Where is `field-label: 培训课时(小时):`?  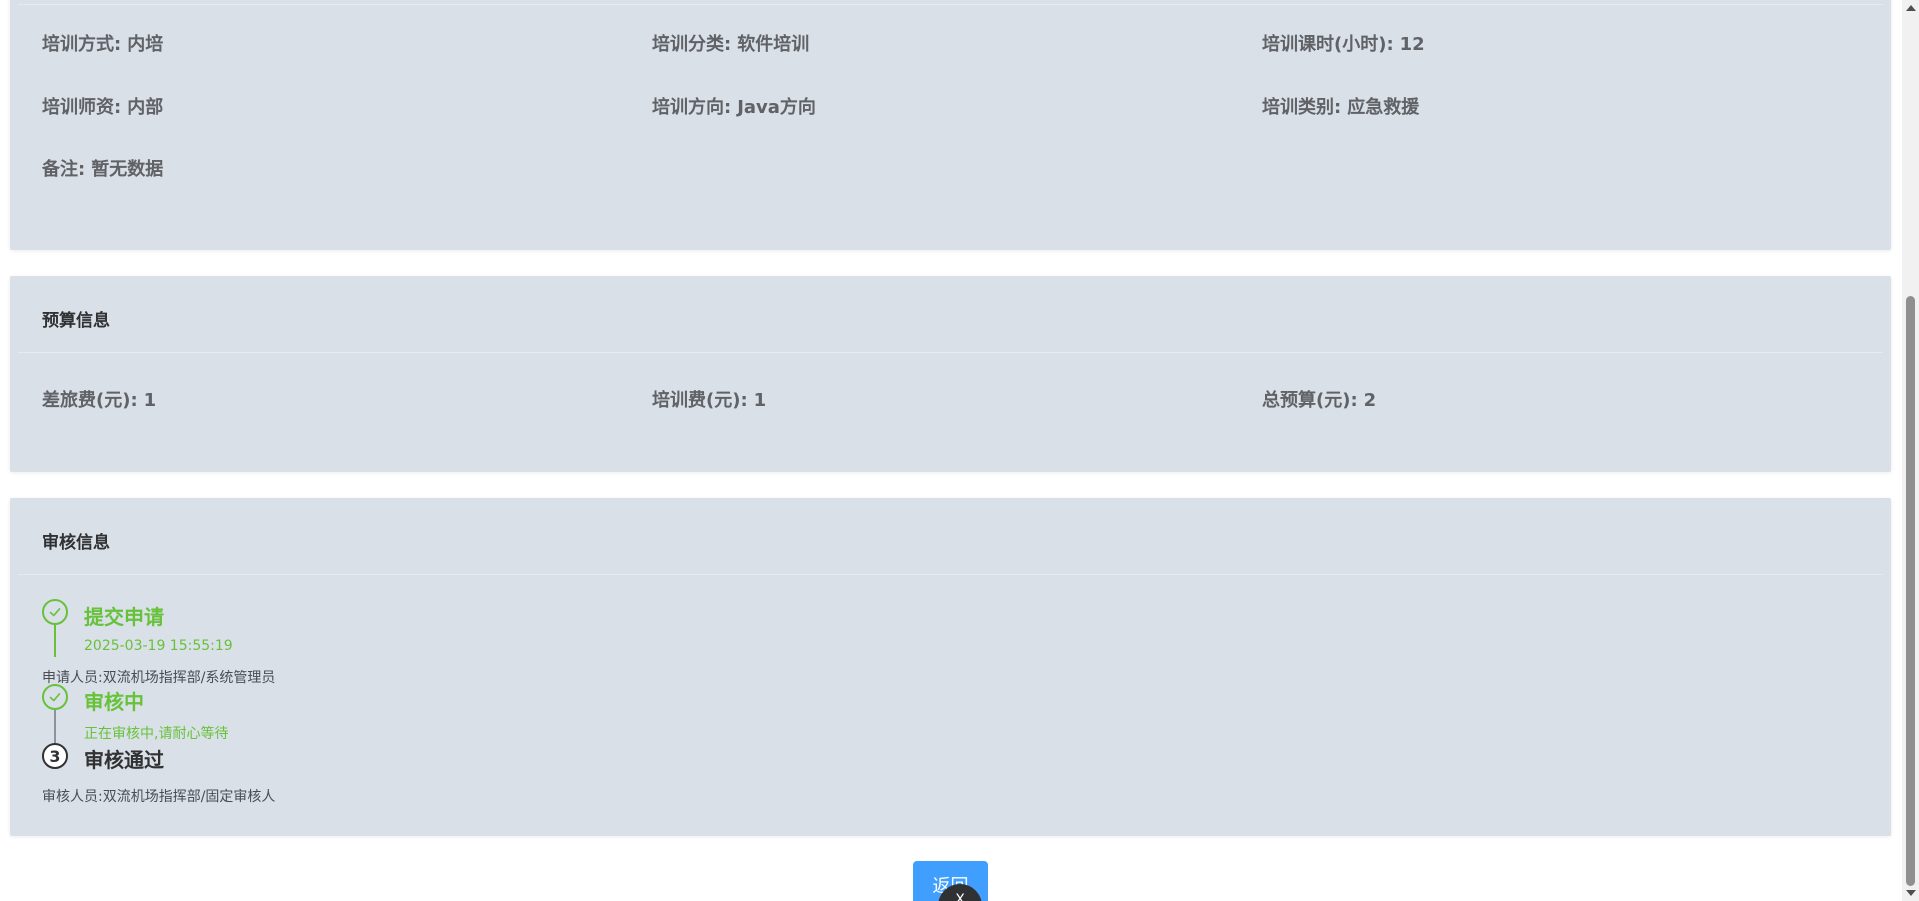
field-label: 培训课时(小时): is located at coordinates (1328, 44).